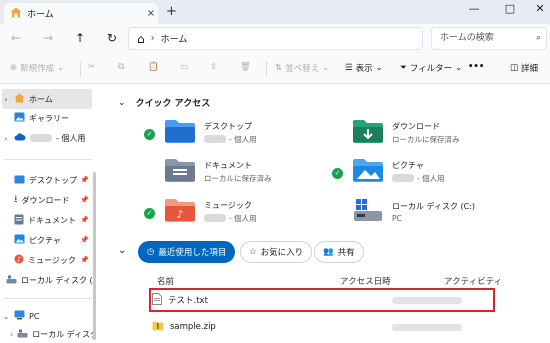 The height and width of the screenshot is (343, 550). I want to click on tab-shared: 👥 共有, so click(339, 252).